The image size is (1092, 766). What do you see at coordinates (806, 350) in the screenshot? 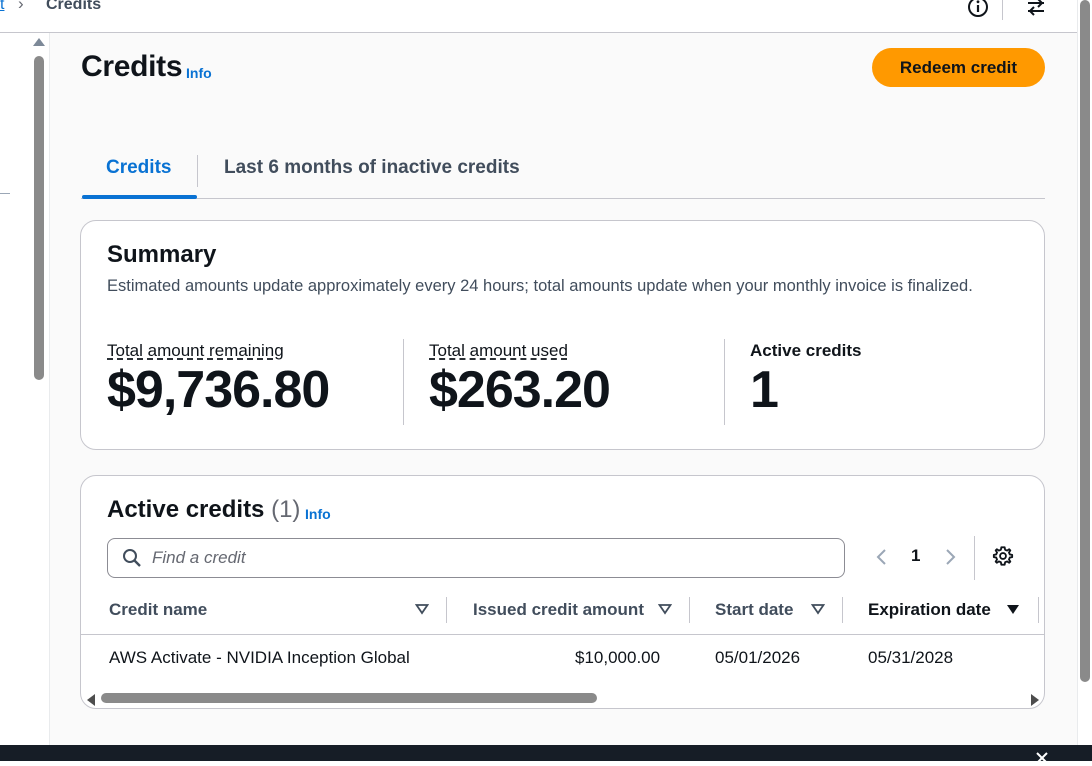
I see `metric-label: Active credits` at bounding box center [806, 350].